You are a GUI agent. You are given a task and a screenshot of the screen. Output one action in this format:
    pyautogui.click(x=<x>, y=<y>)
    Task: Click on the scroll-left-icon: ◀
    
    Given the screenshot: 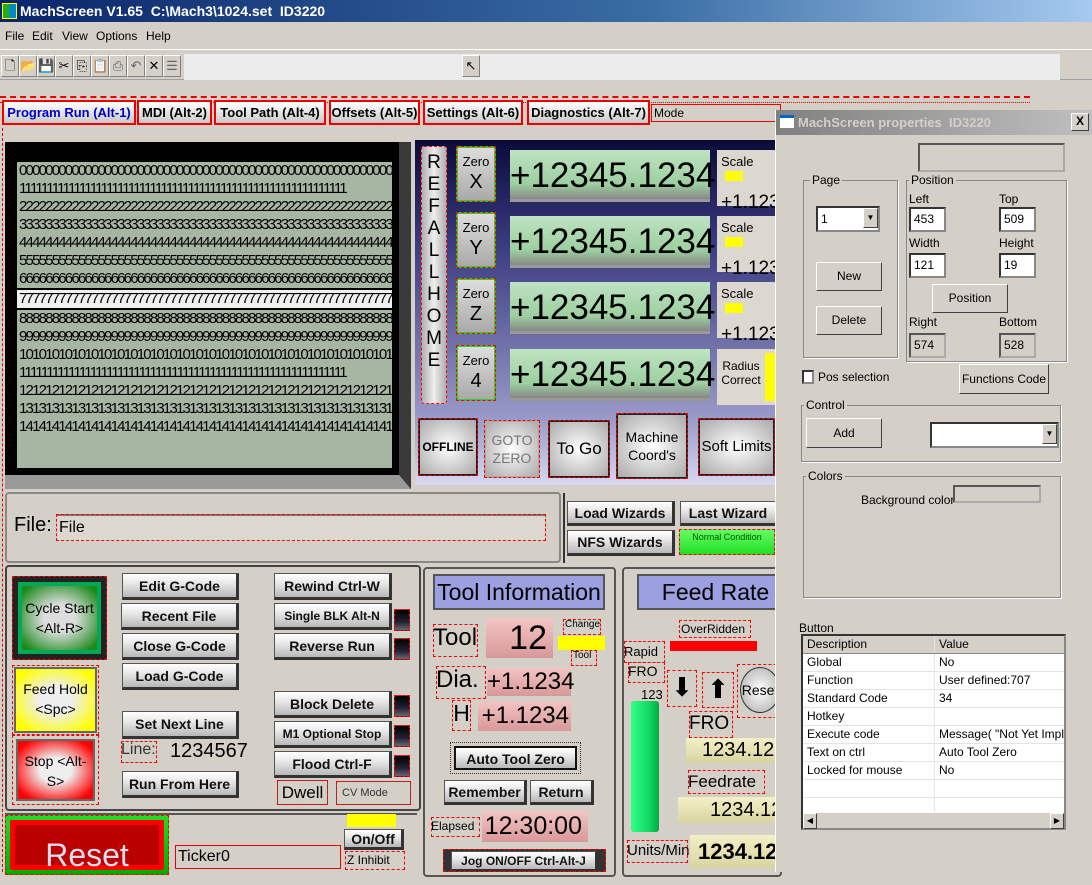 What is the action you would take?
    pyautogui.click(x=810, y=821)
    